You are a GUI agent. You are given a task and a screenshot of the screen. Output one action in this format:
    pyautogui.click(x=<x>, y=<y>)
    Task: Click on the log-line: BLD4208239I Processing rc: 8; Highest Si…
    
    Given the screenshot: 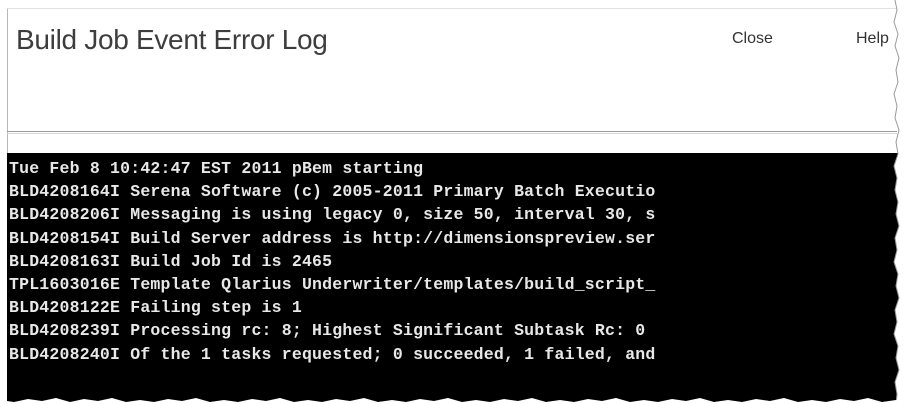 What is the action you would take?
    pyautogui.click(x=327, y=331)
    